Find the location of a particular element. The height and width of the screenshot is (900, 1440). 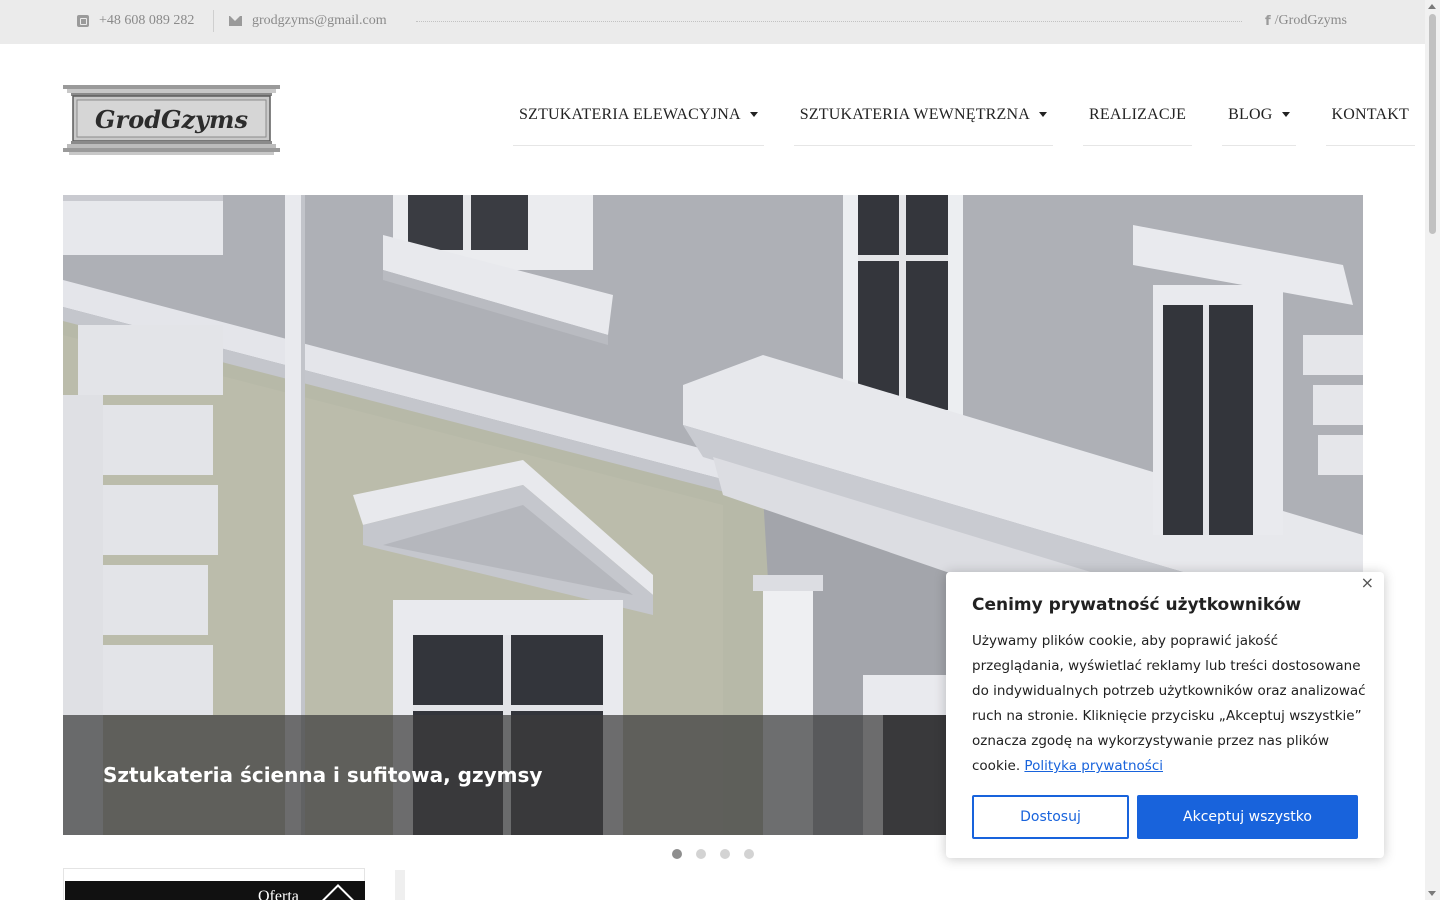

nav-item-label: SZTUKATERIA ELEWACYJNA is located at coordinates (630, 114).